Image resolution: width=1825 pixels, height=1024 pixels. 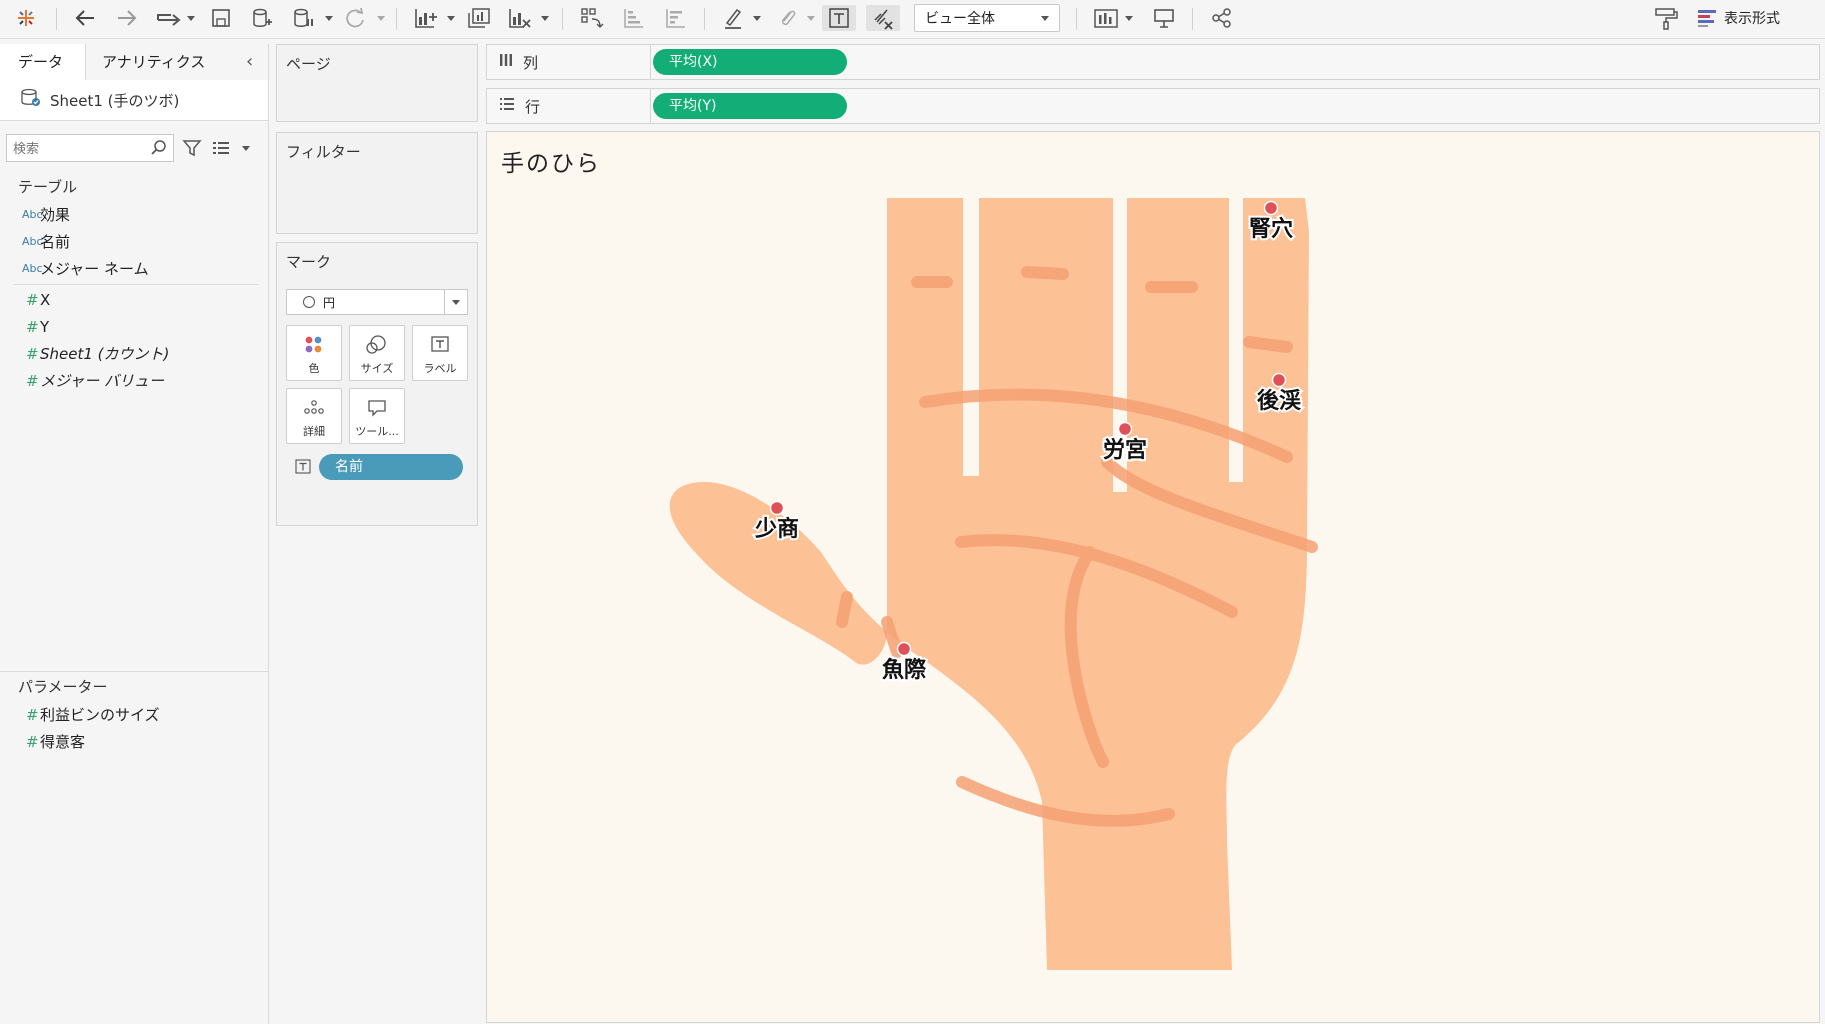 I want to click on show-cards-dropdown-icon, so click(x=1129, y=18).